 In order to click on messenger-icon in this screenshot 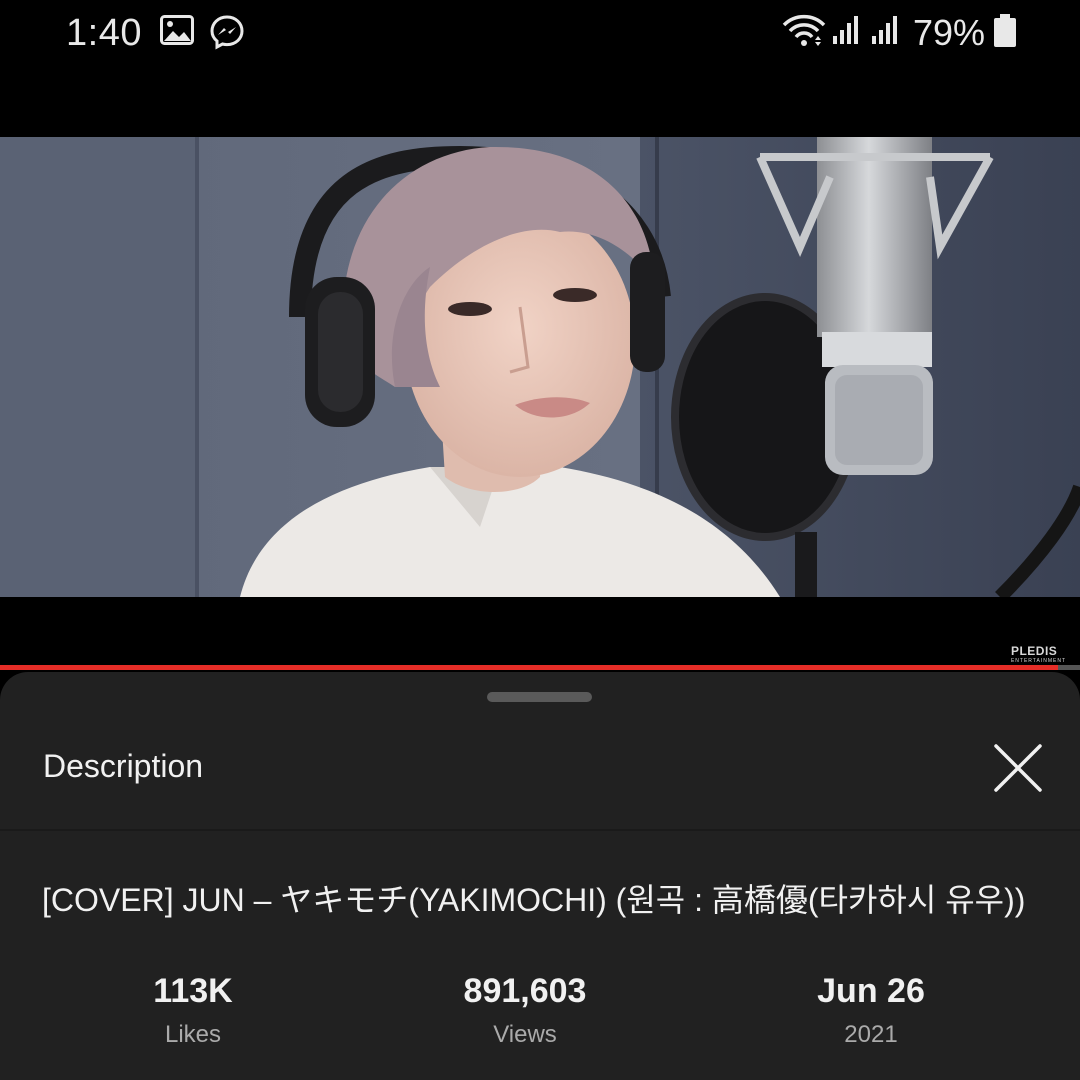, I will do `click(227, 34)`.